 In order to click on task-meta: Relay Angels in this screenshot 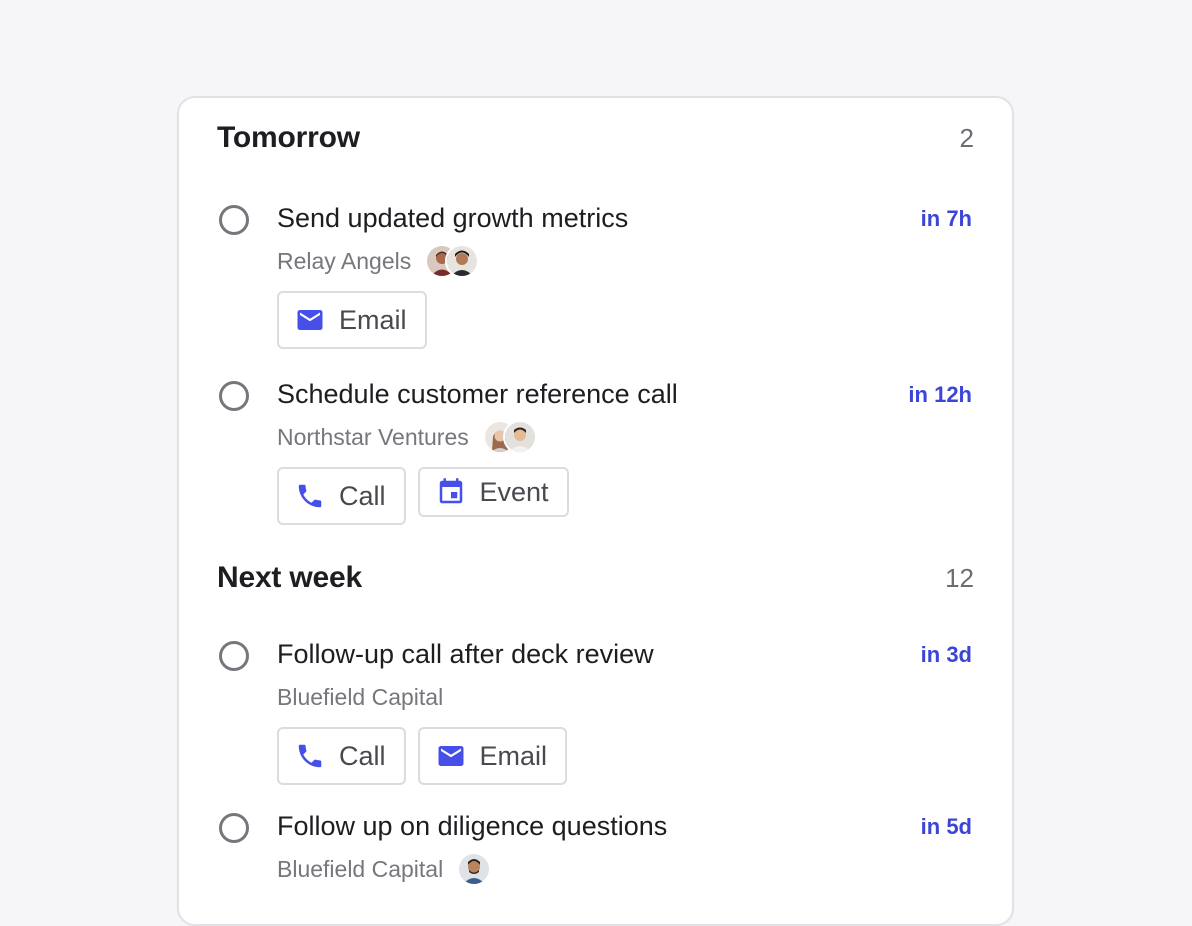, I will do `click(378, 261)`.